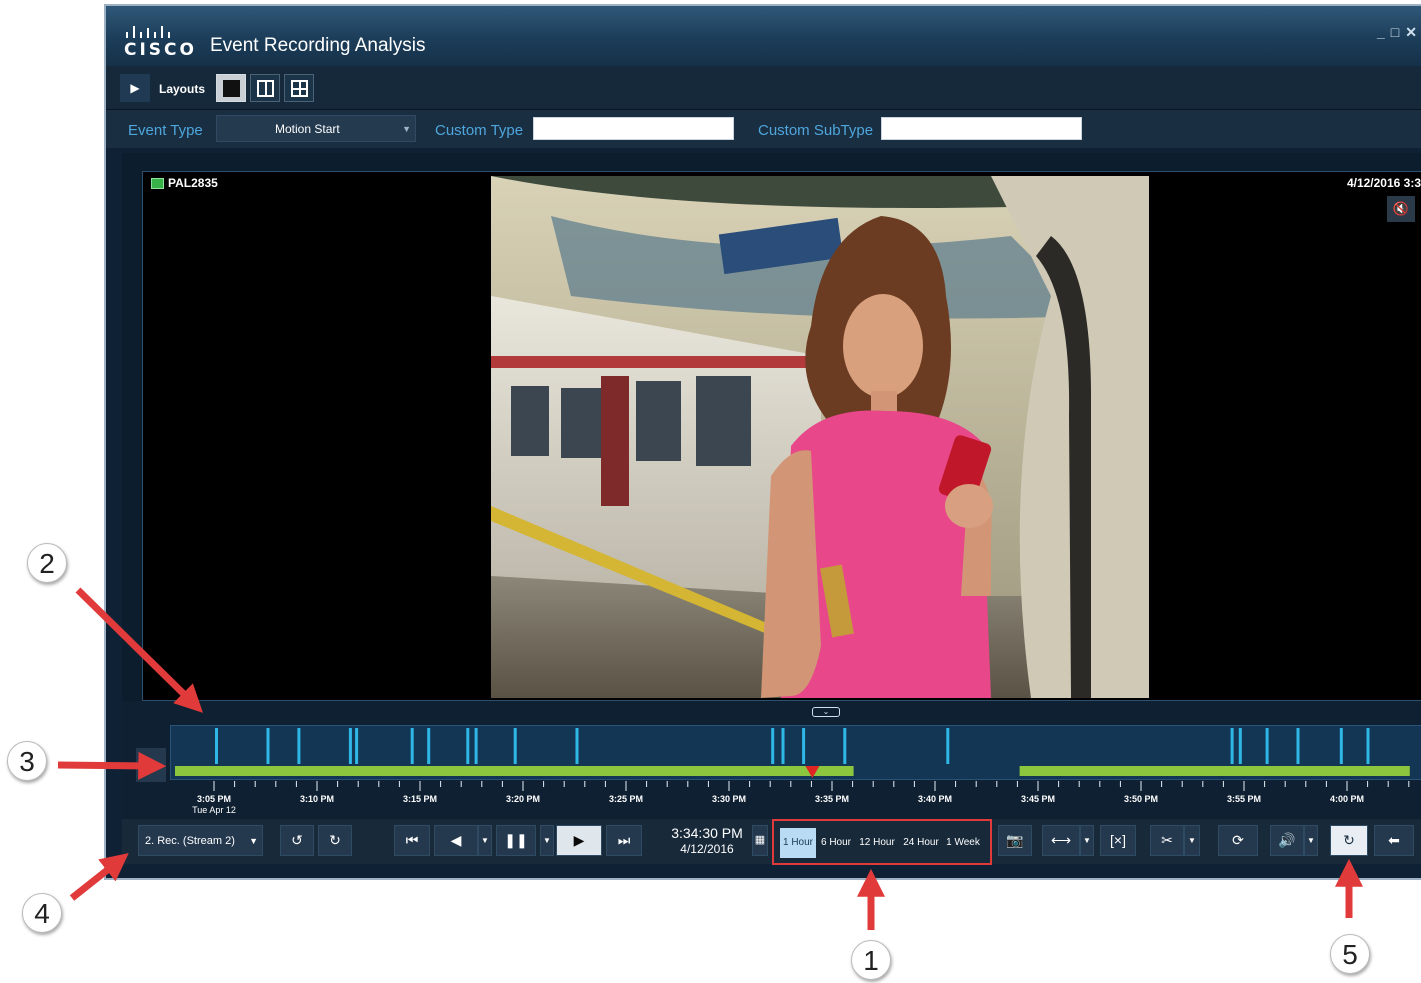 The image size is (1421, 983). I want to click on reverse-speed-dropdown: ▼, so click(485, 840).